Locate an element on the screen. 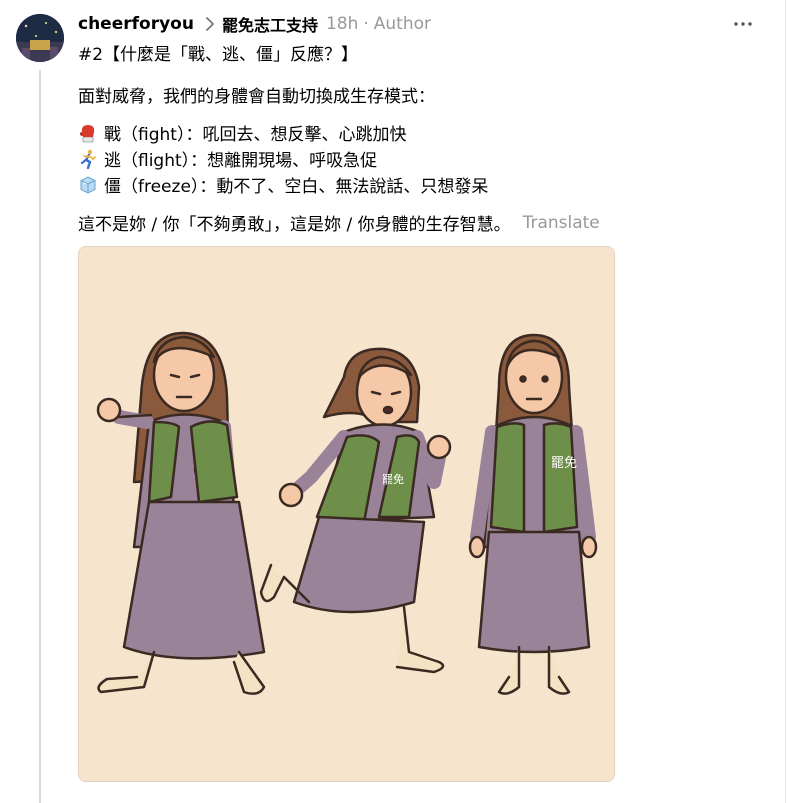 This screenshot has width=787, height=803. response-freeze: 僵（freeze）：動不了、空白、無法說話、只想發呆 is located at coordinates (283, 184).